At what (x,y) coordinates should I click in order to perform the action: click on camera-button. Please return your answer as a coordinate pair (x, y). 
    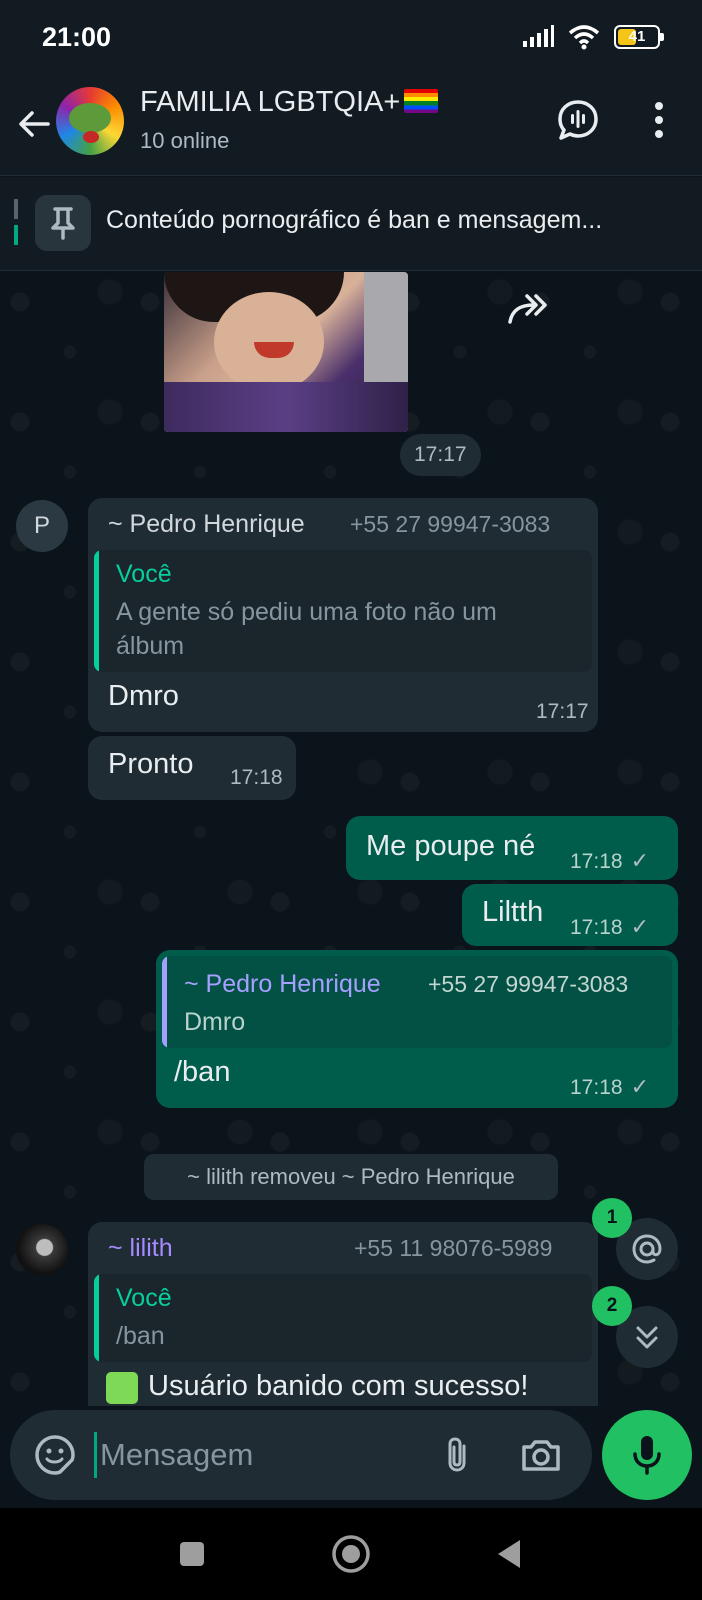
    Looking at the image, I should click on (541, 1455).